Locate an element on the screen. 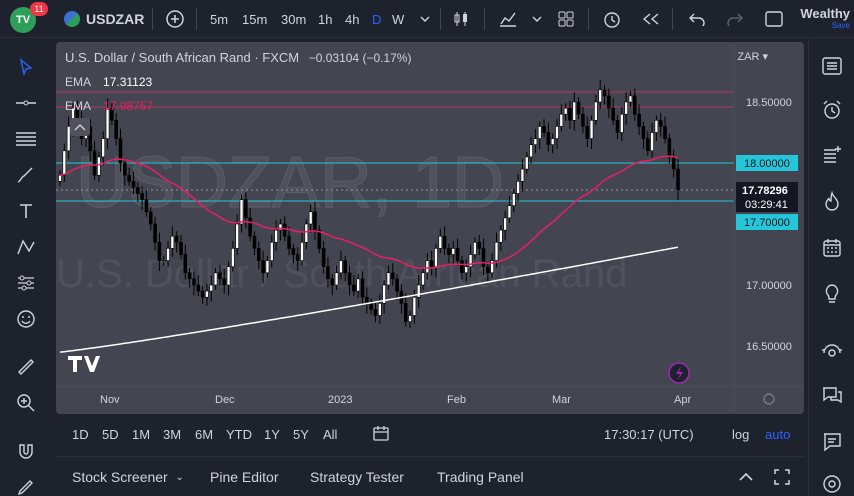  currency-selector: ZAR ▾ is located at coordinates (752, 56).